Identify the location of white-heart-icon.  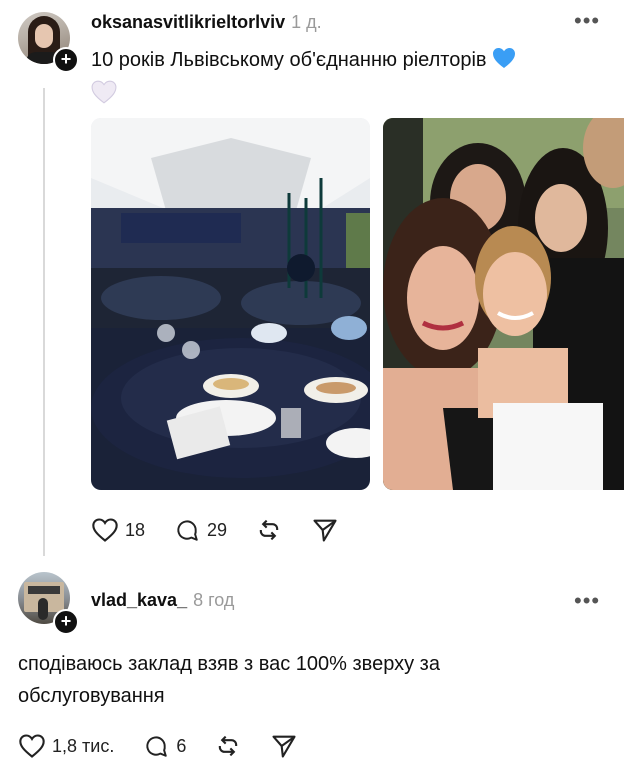
(104, 97).